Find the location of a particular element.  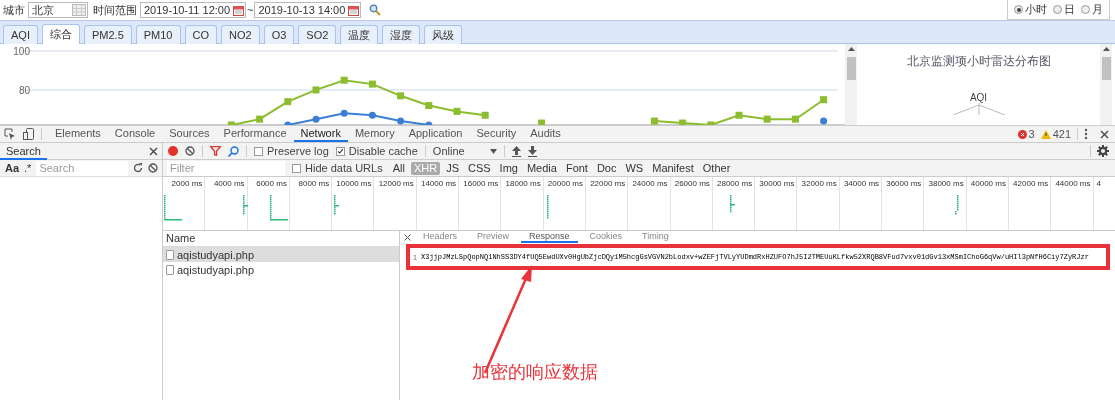

timeline-tick-label: 44000 ms is located at coordinates (1072, 203).